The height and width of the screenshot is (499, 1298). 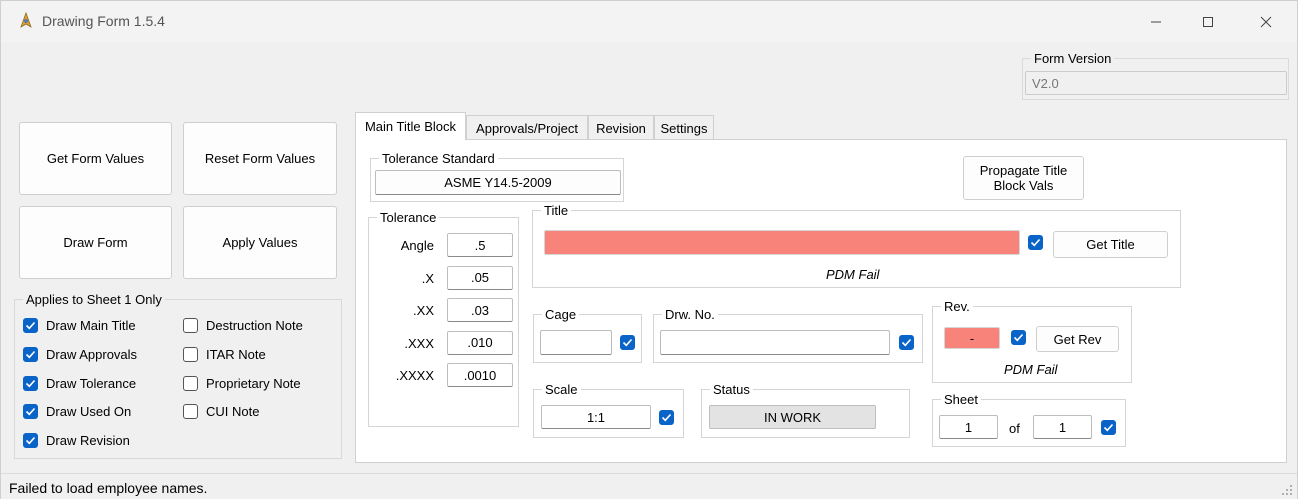 I want to click on status-select: IN WORK, so click(x=792, y=417).